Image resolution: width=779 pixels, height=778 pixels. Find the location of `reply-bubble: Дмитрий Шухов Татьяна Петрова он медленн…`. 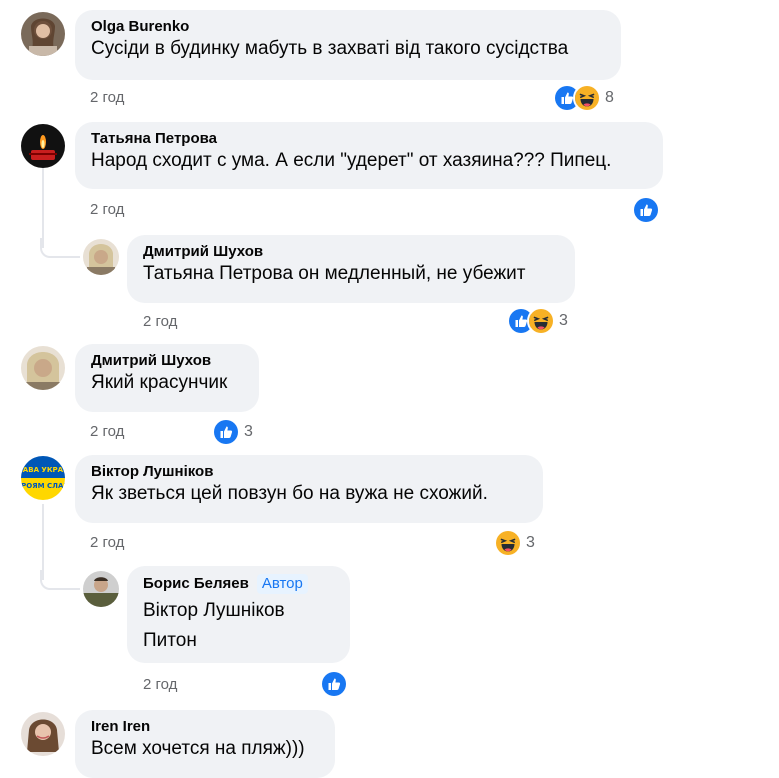

reply-bubble: Дмитрий Шухов Татьяна Петрова он медленн… is located at coordinates (351, 269).